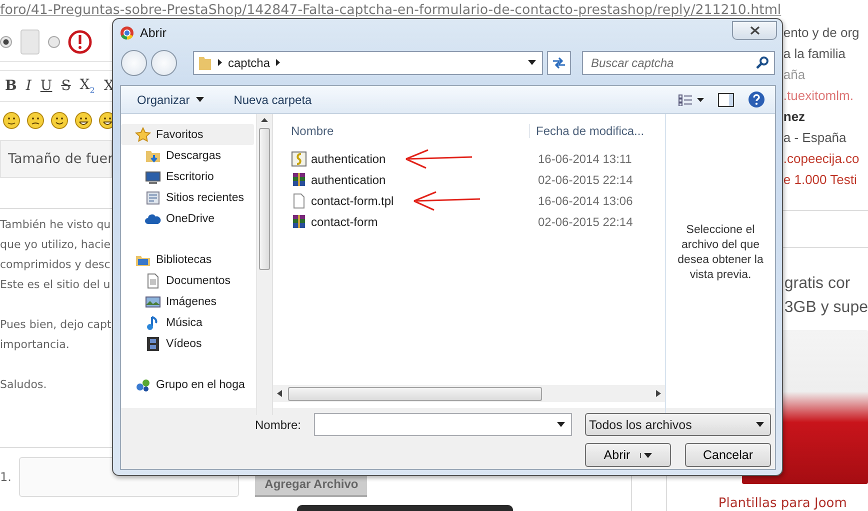 Image resolution: width=868 pixels, height=511 pixels. I want to click on nav-item: Música, so click(187, 322).